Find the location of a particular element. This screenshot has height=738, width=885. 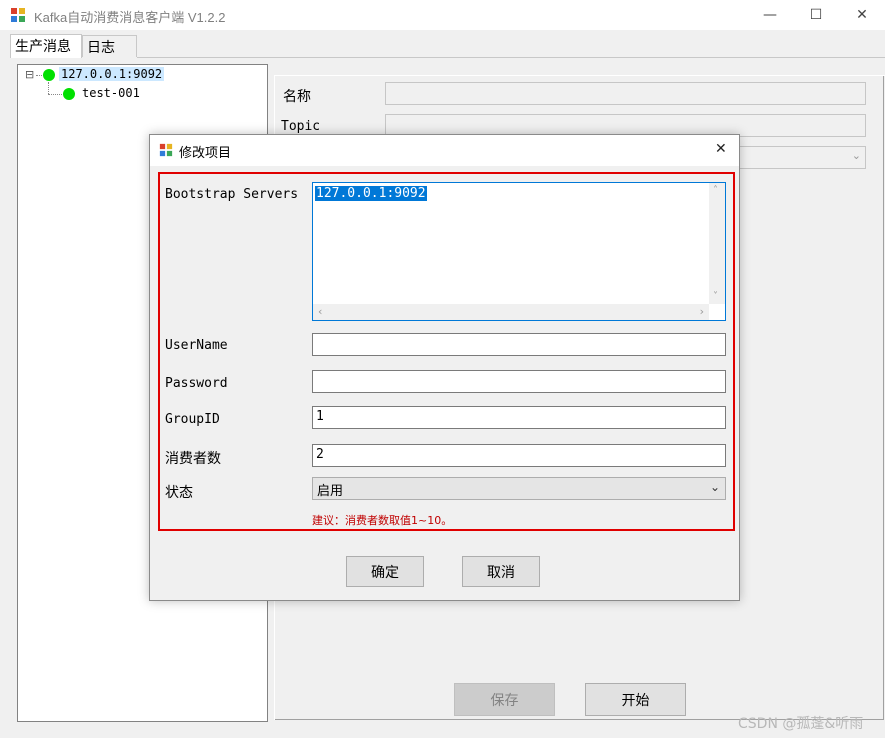

tree-collapse-icon: ⊟ is located at coordinates (29, 74).